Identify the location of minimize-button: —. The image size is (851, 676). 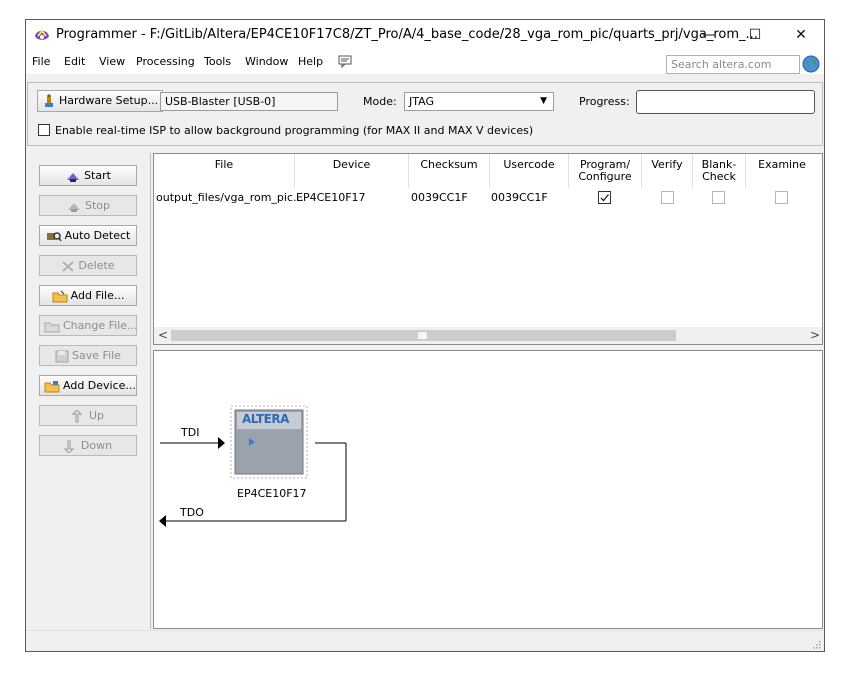
(709, 35).